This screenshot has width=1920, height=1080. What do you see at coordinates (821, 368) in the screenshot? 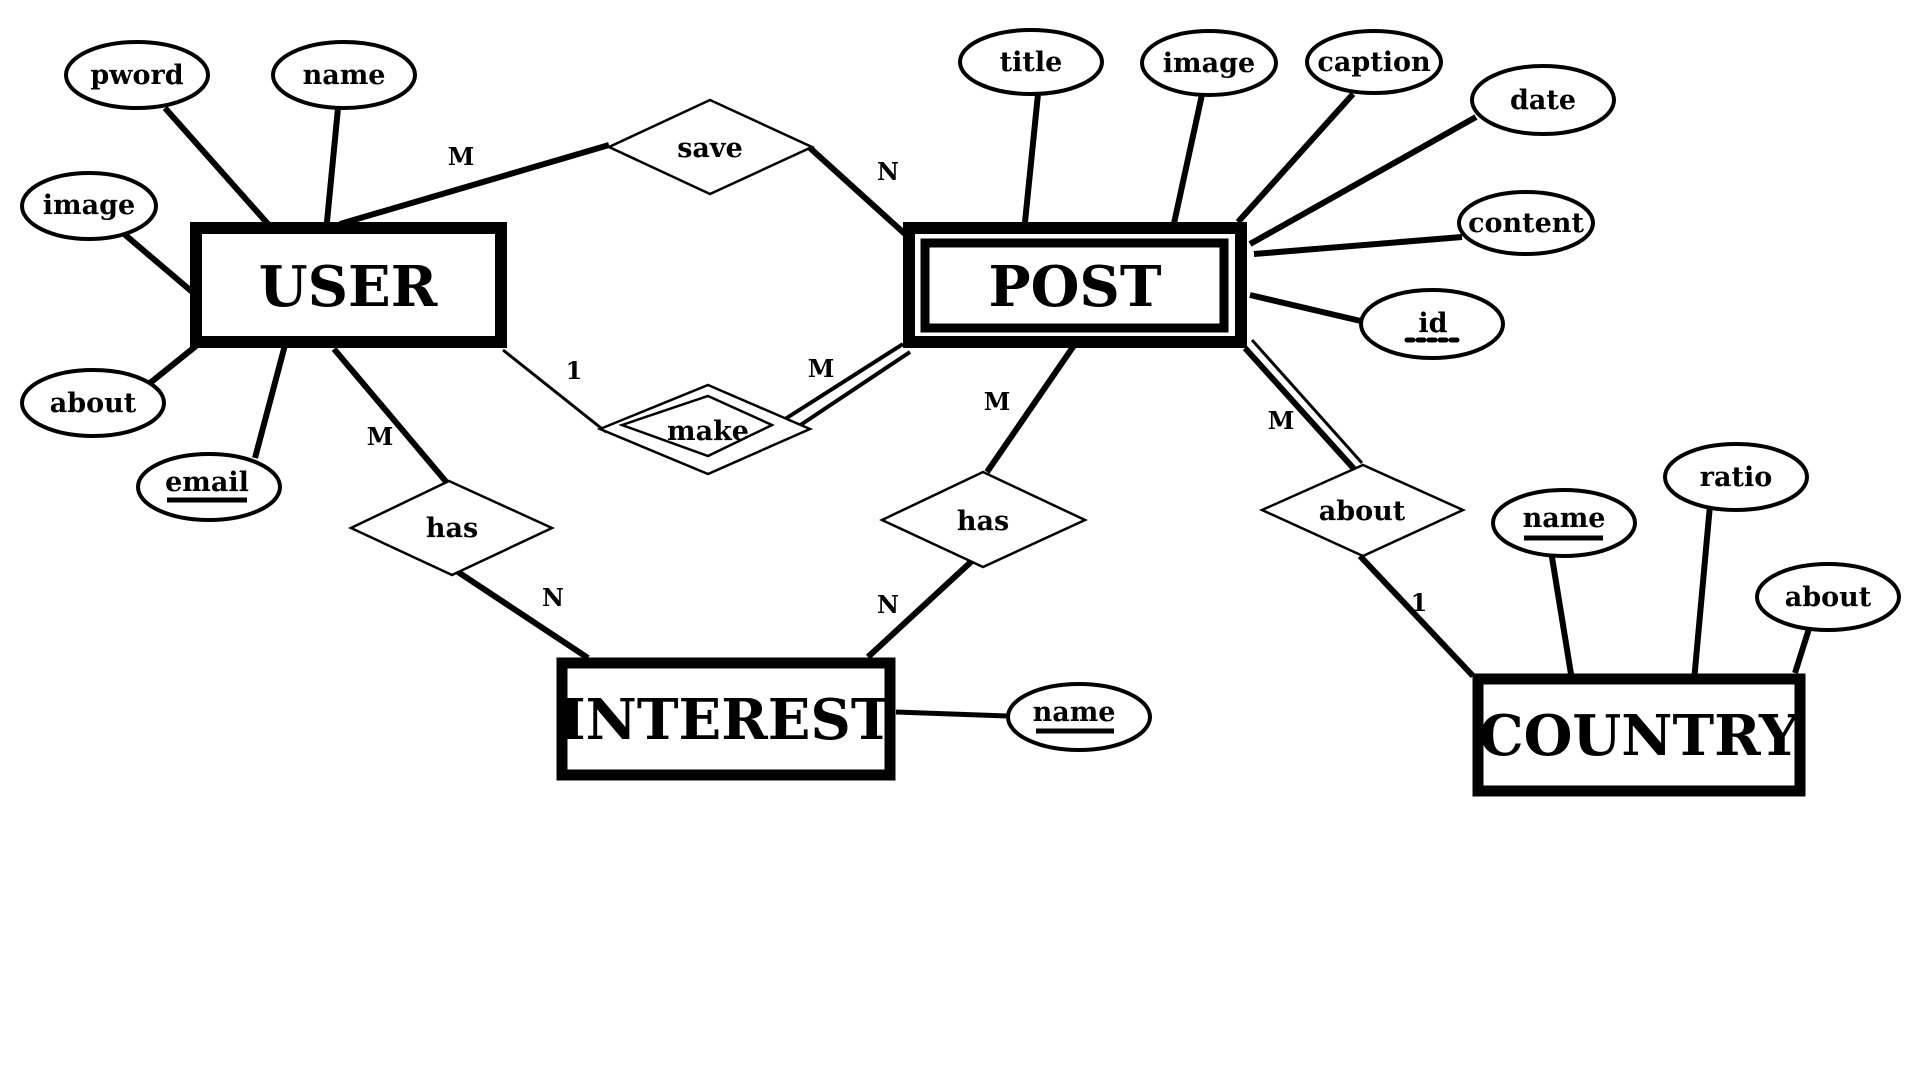
I see `cardinality-make-post: M` at bounding box center [821, 368].